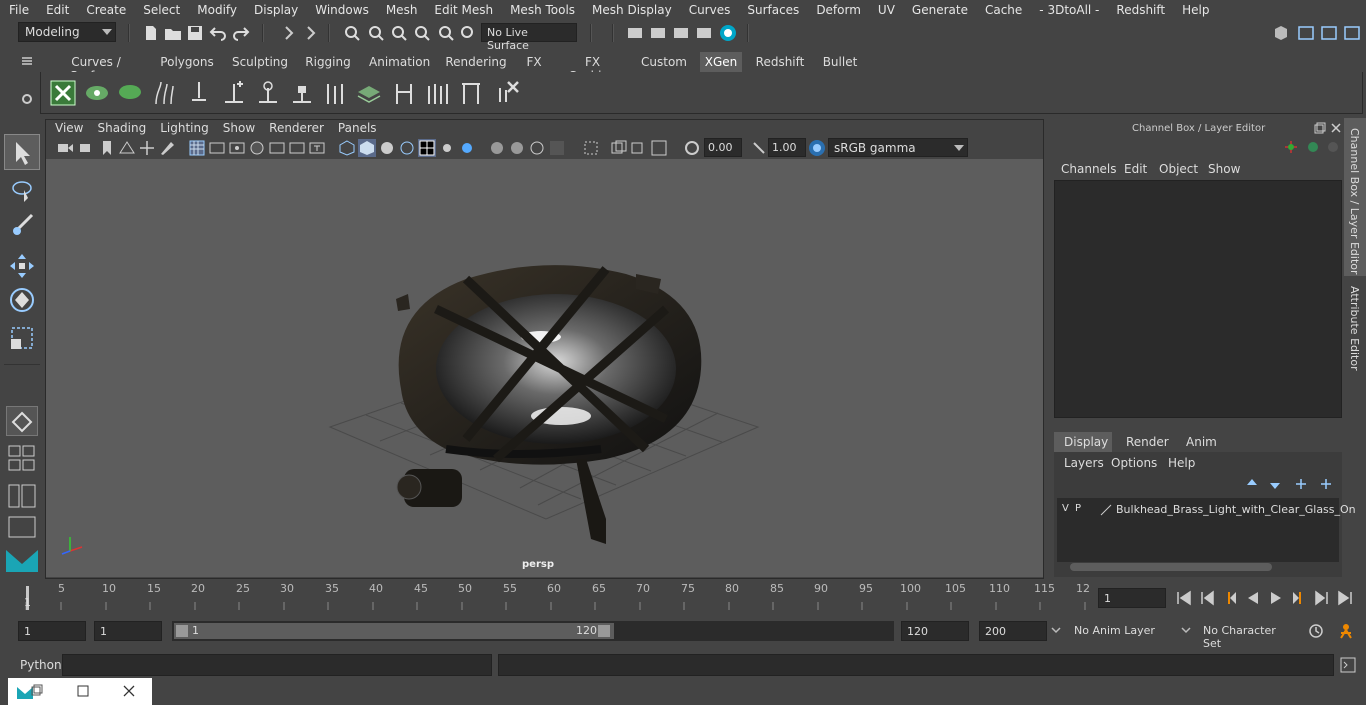  What do you see at coordinates (105, 10) in the screenshot?
I see `menu-create: Create` at bounding box center [105, 10].